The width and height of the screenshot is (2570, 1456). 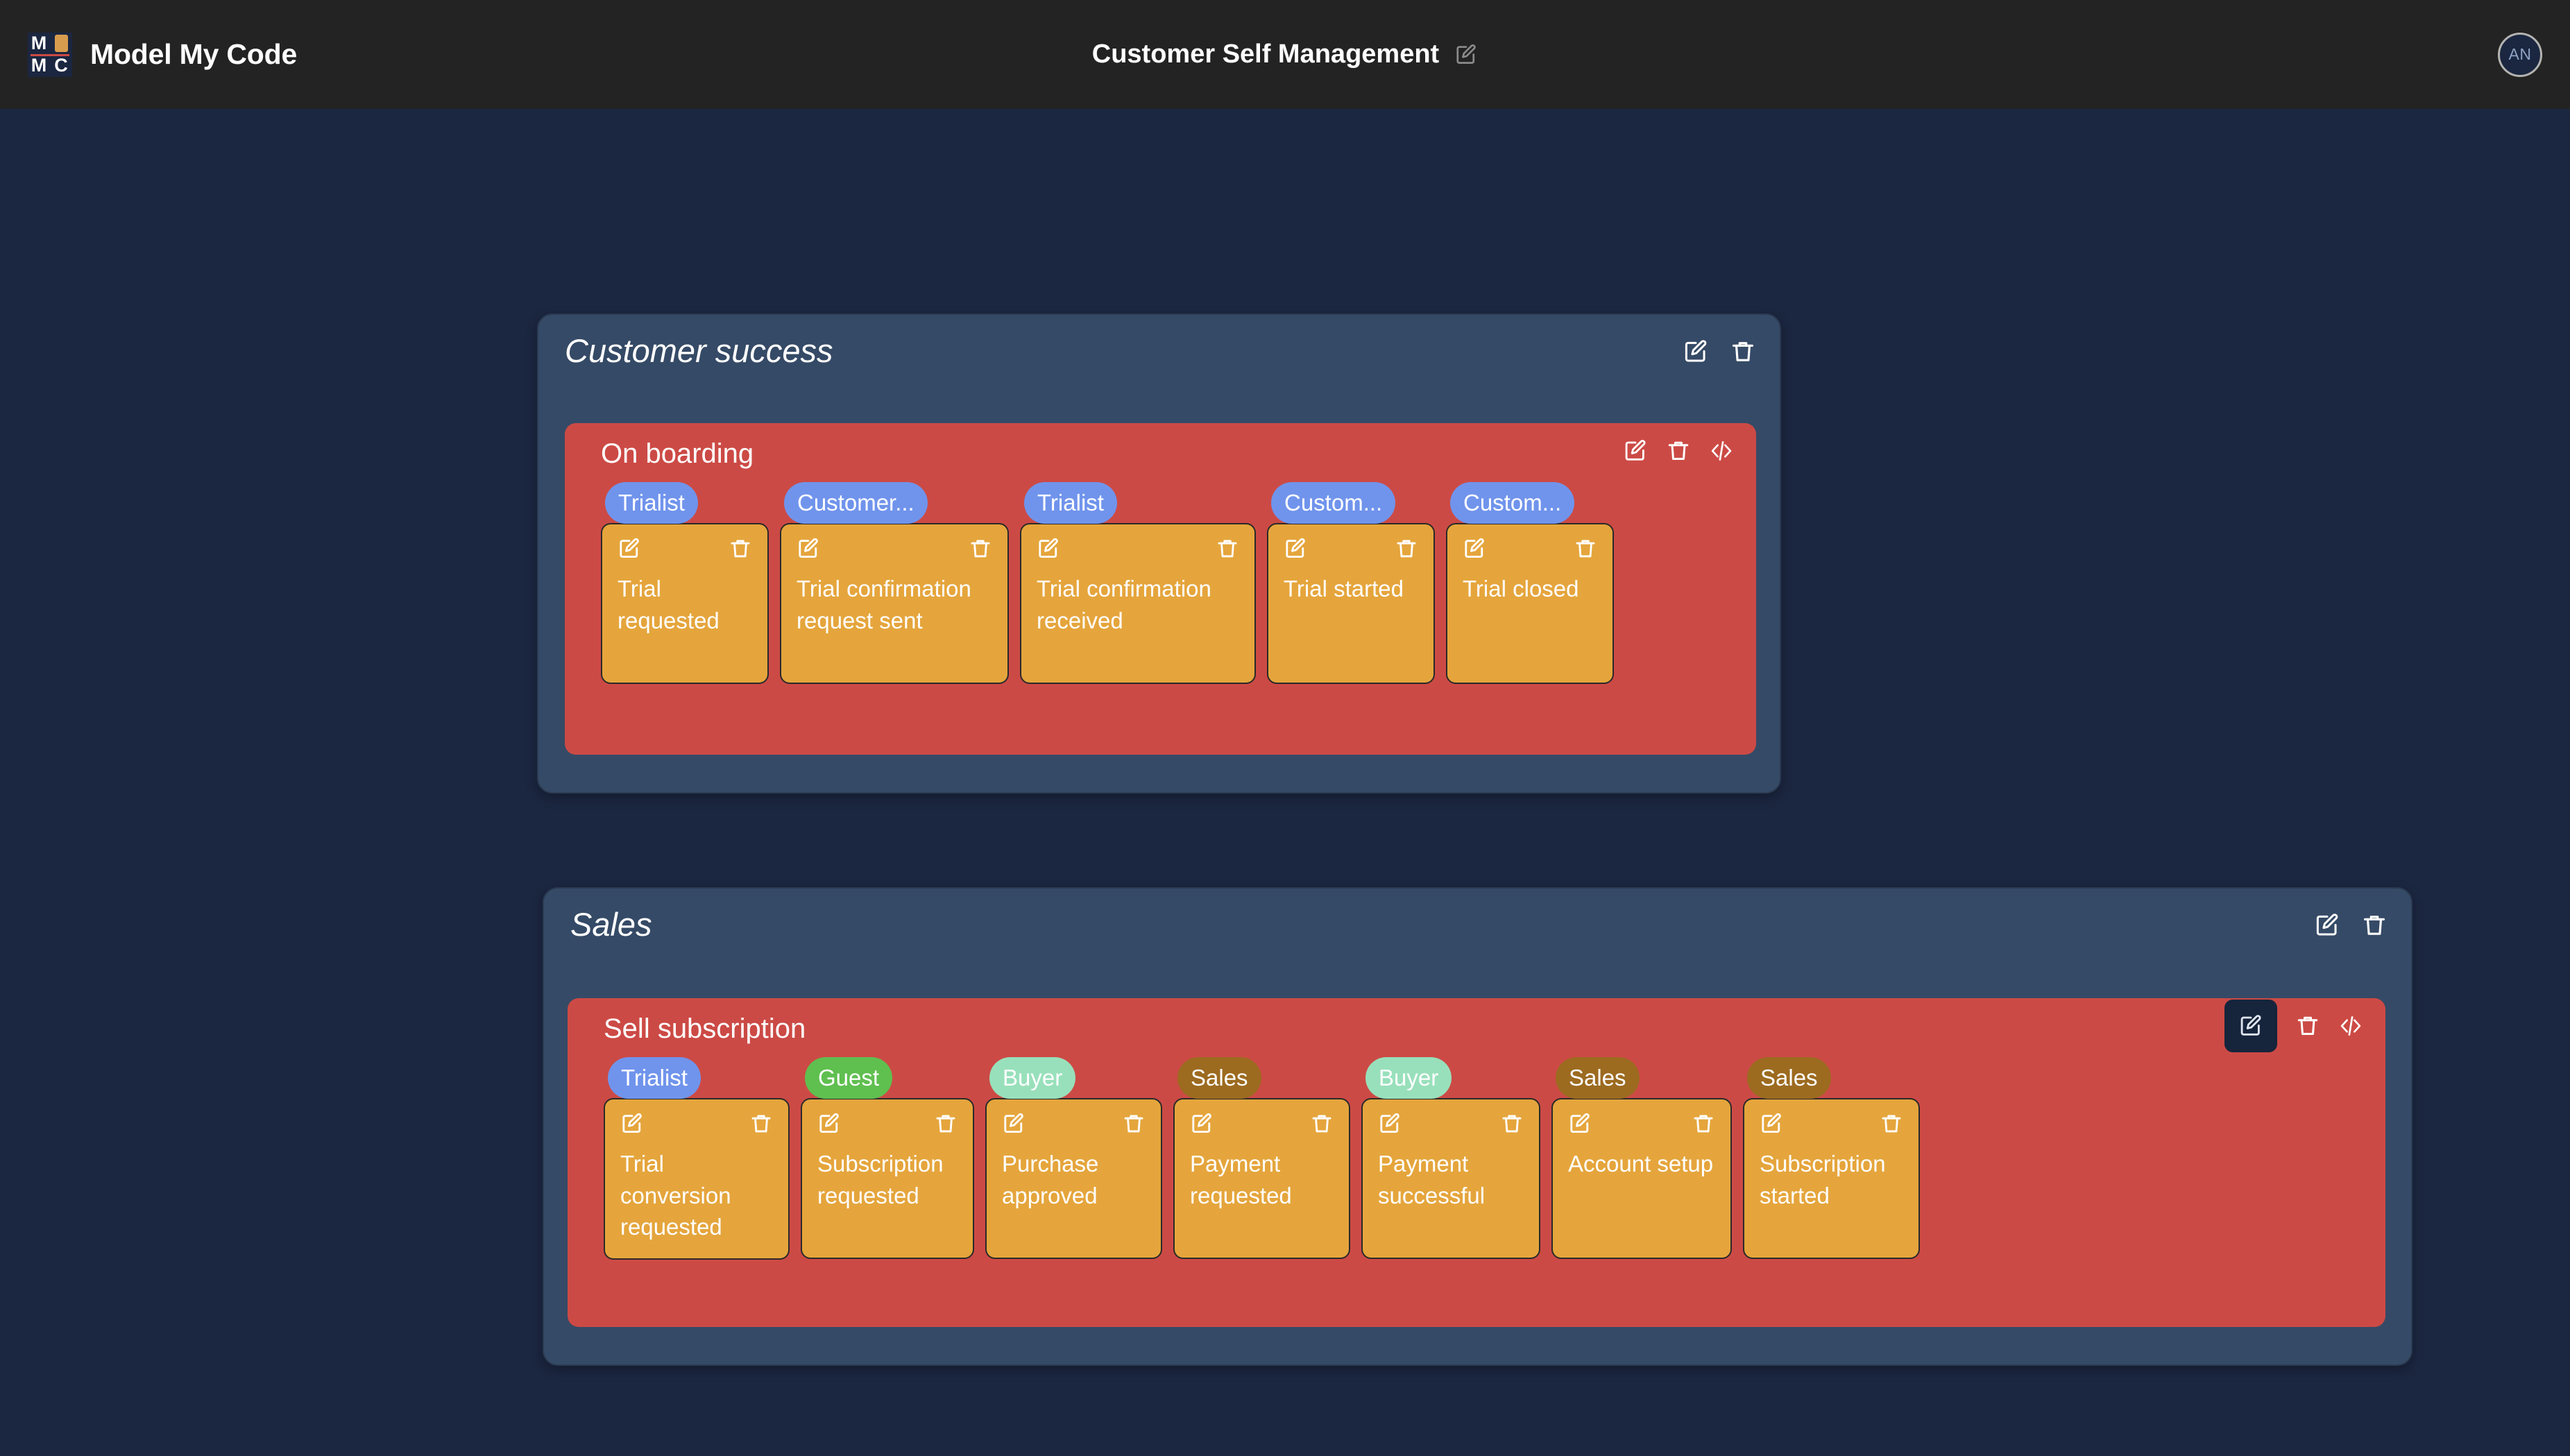 I want to click on card-text: Trial started, so click(x=1344, y=588).